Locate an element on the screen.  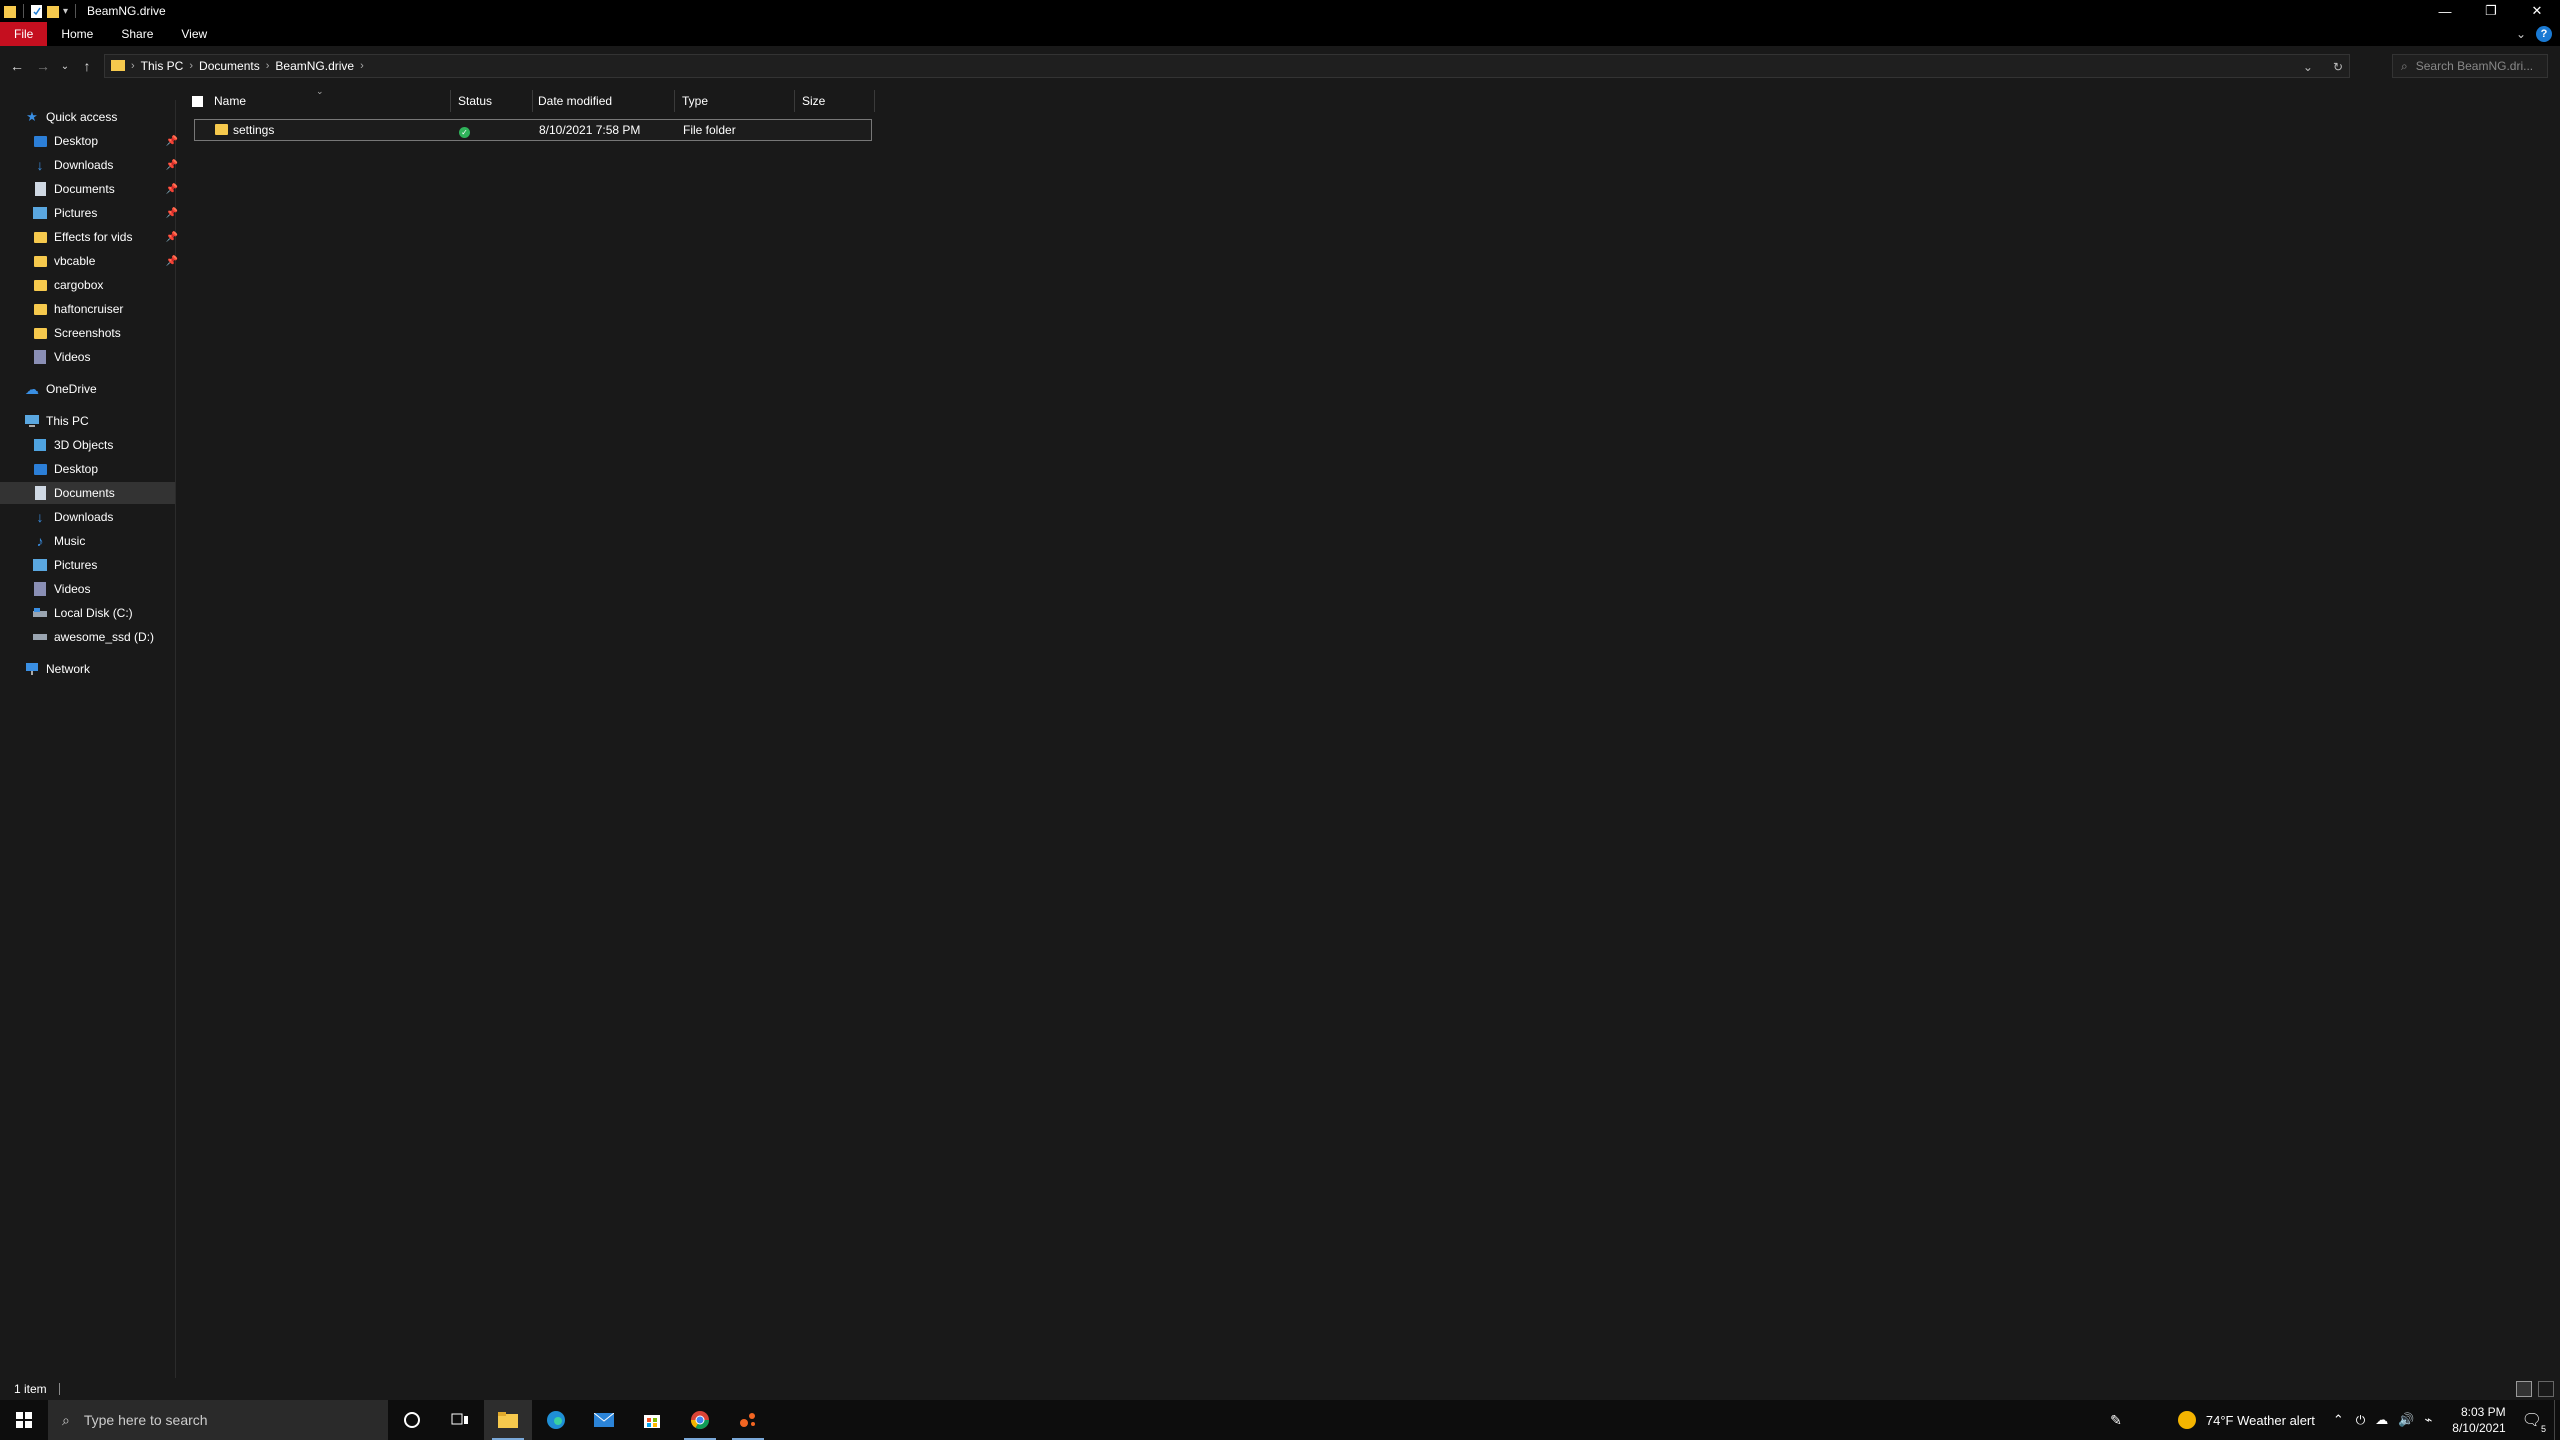
sidebar-item-documents-selected: Documents is located at coordinates (87, 493).